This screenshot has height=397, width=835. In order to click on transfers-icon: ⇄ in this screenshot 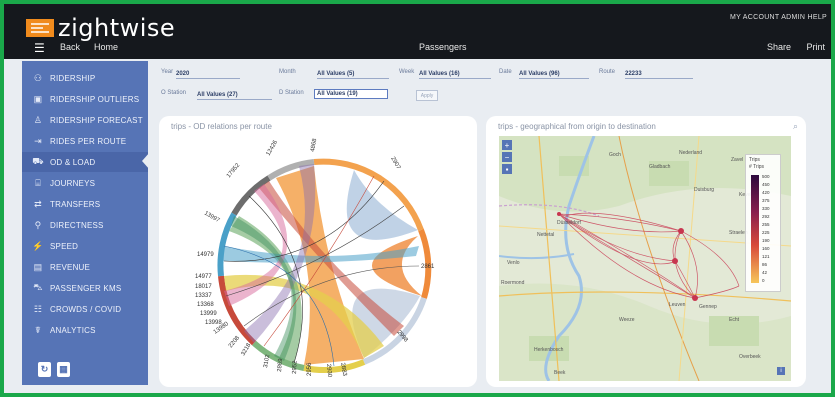, I will do `click(38, 203)`.